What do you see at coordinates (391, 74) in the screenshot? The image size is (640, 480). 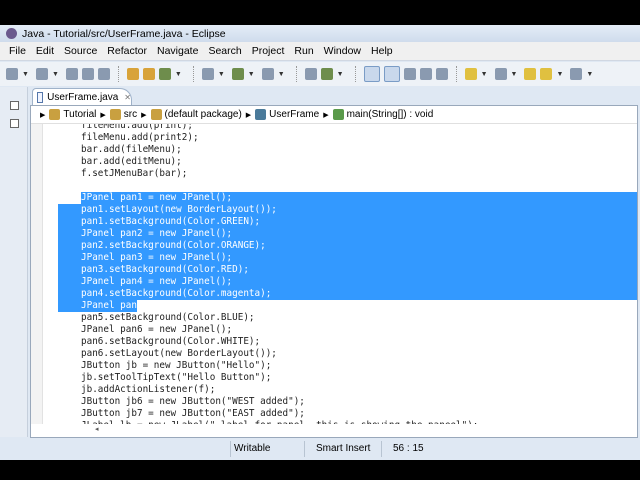 I see `mark-occurrences-icon` at bounding box center [391, 74].